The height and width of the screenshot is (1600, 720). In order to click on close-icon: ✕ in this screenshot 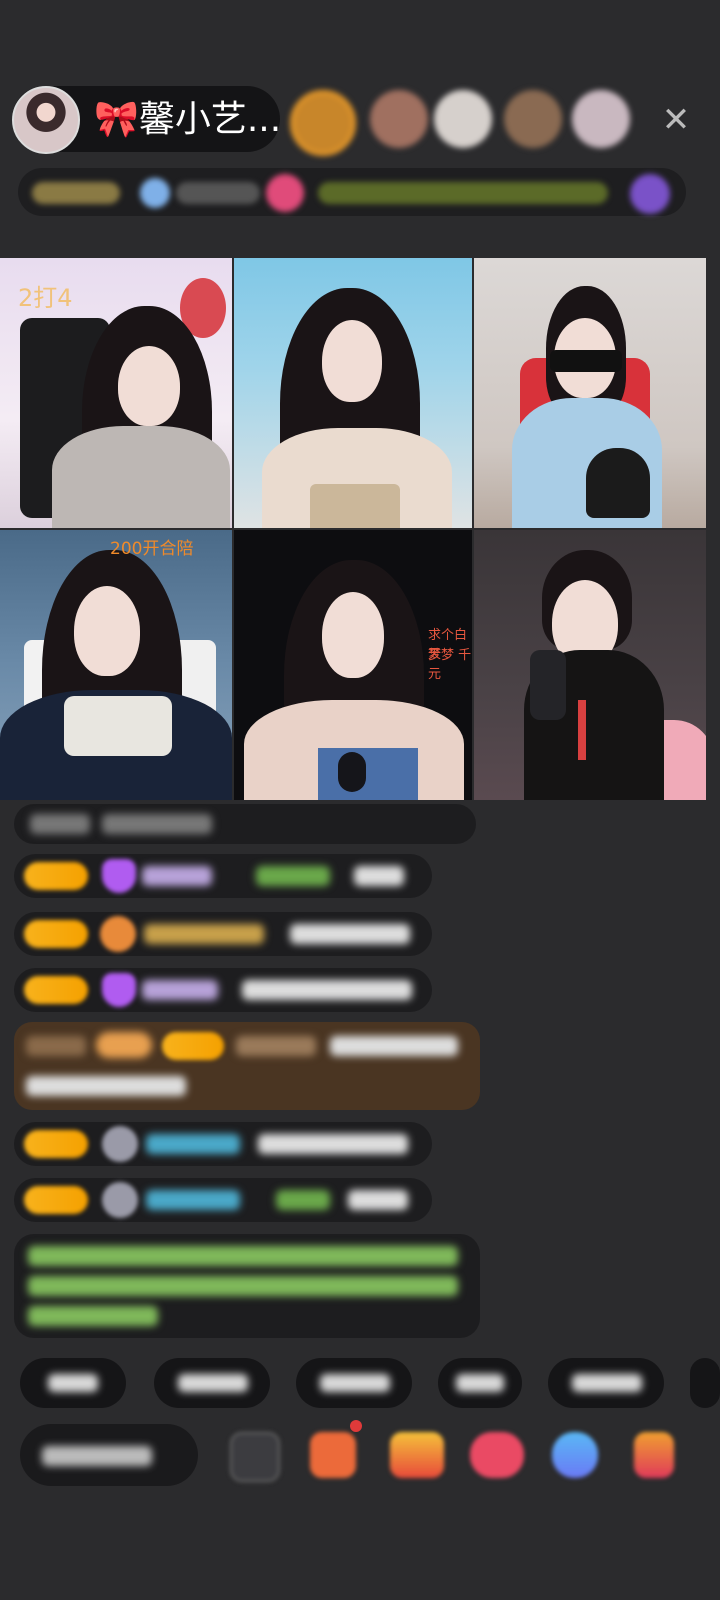, I will do `click(676, 120)`.